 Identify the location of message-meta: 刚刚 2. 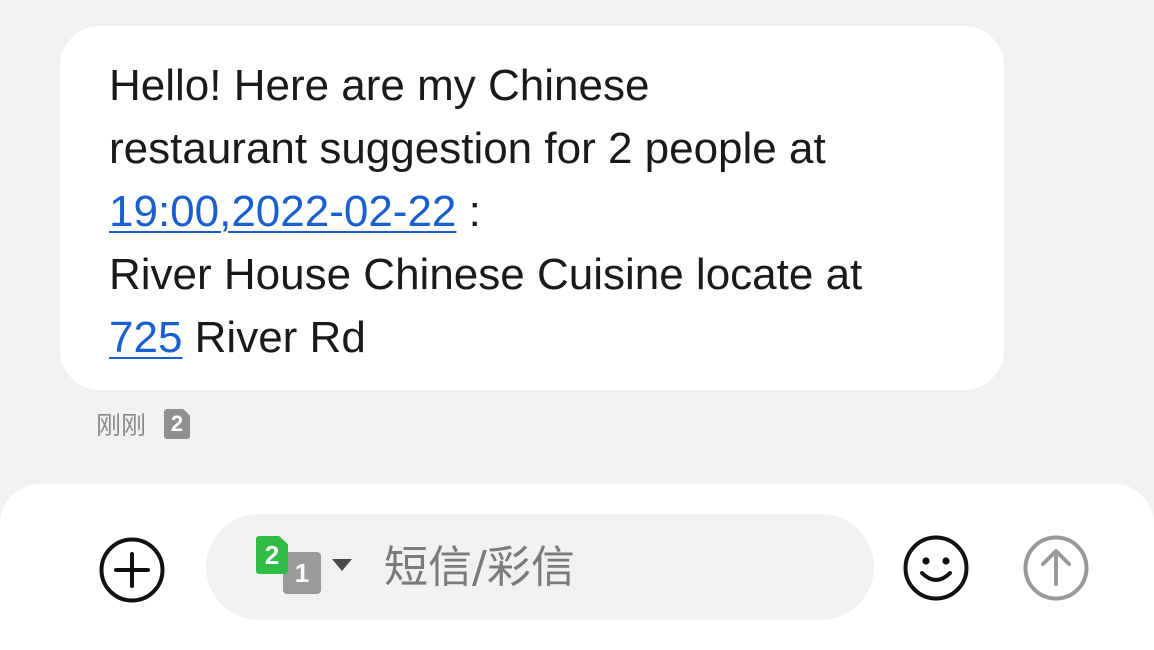
(143, 424).